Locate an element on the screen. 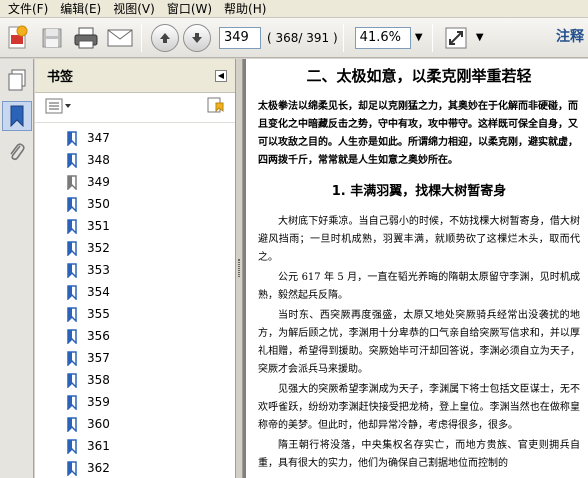 Image resolution: width=588 pixels, height=478 pixels. zoom-dropdown-button: ▼ is located at coordinates (419, 38).